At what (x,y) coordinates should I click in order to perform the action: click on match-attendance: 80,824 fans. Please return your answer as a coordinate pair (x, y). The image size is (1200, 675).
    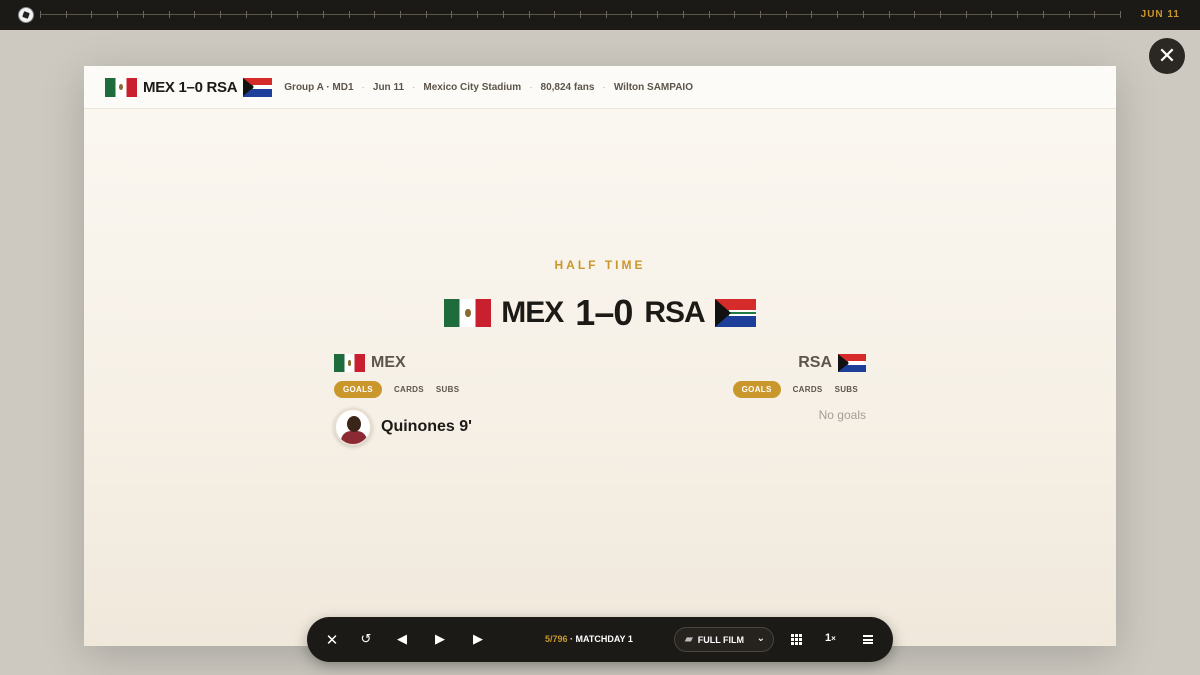
    Looking at the image, I should click on (567, 87).